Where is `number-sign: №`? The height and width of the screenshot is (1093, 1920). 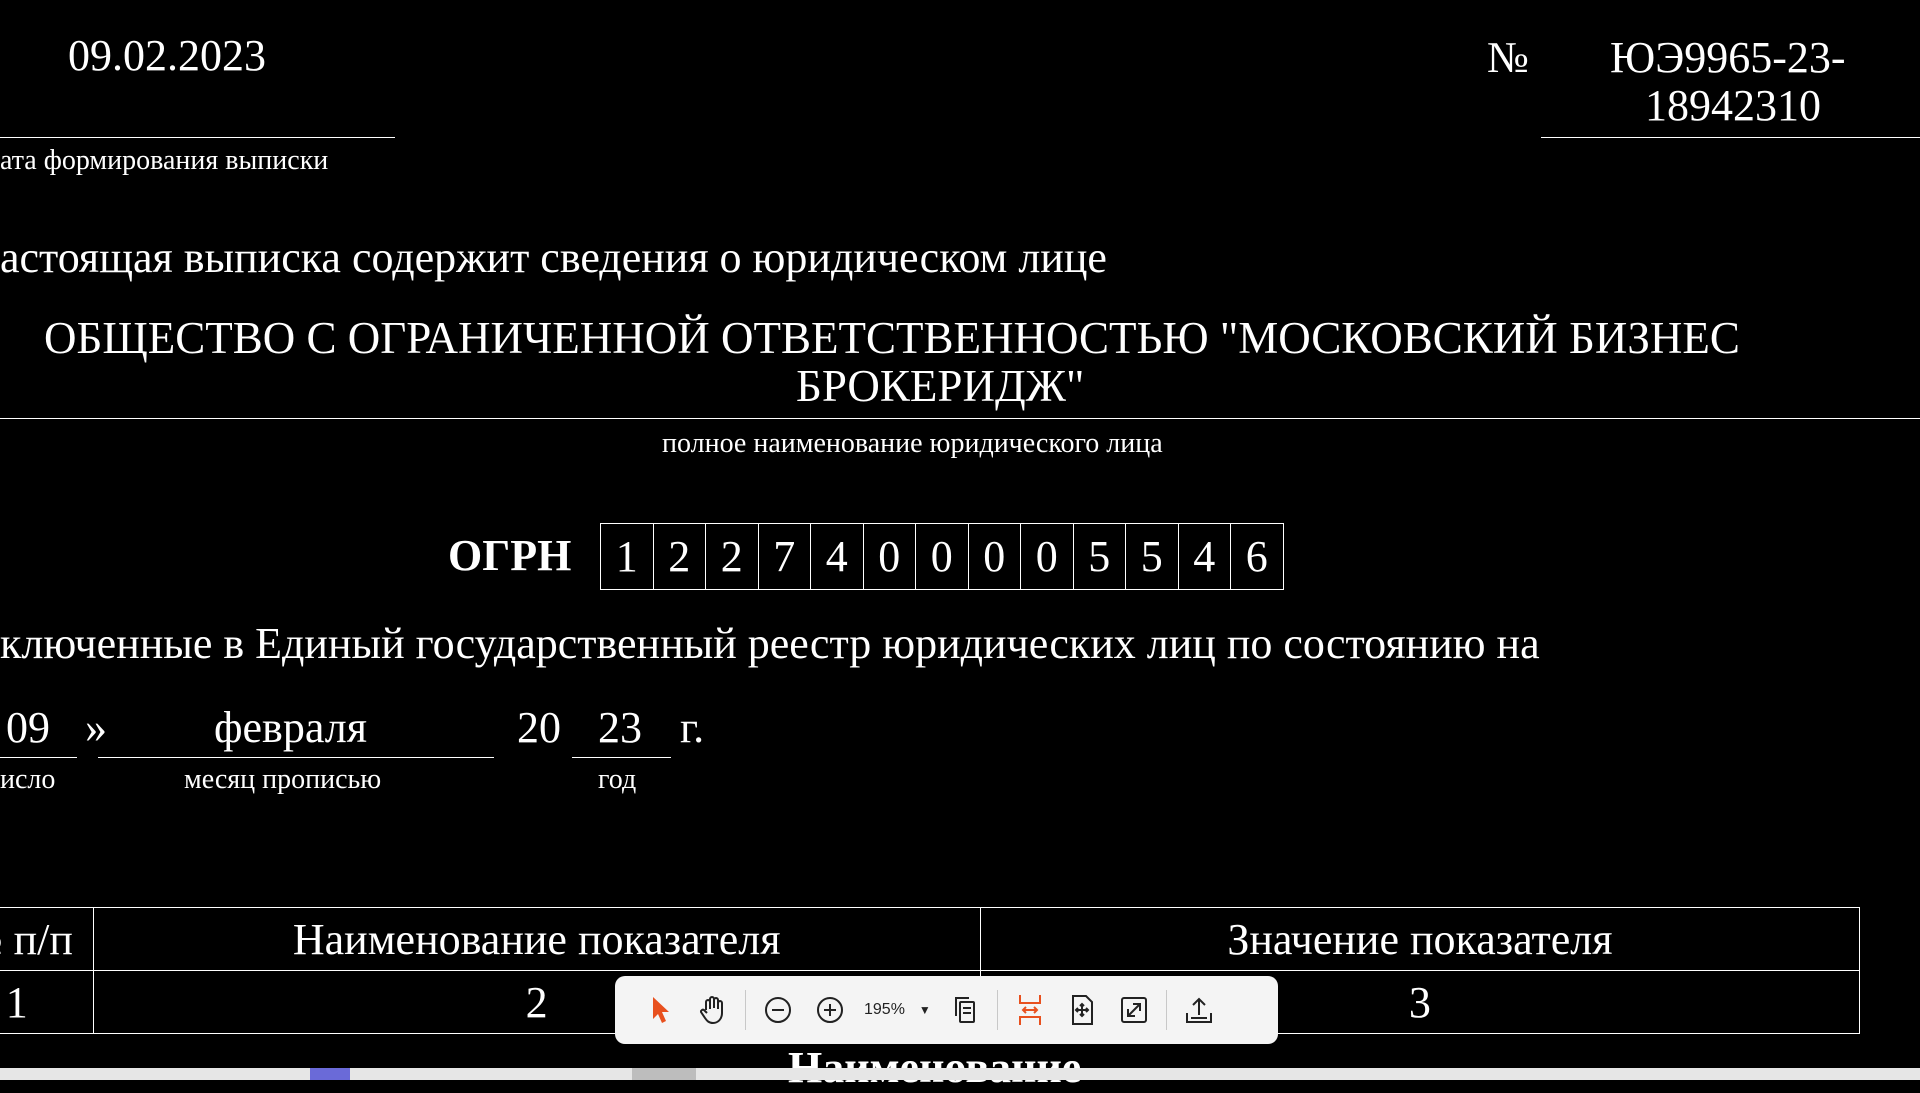
number-sign: № is located at coordinates (1508, 57).